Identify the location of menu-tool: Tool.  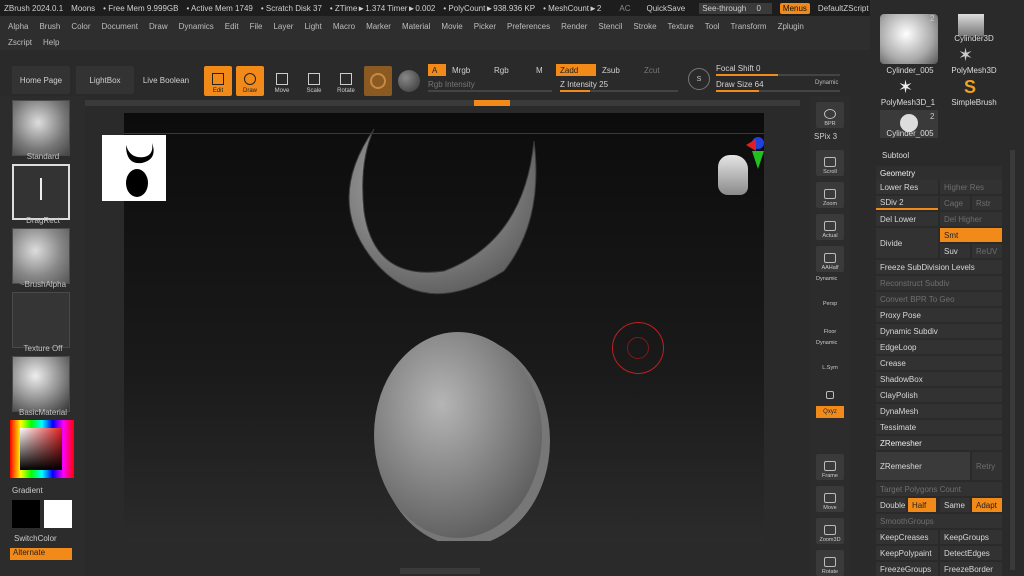
(712, 26).